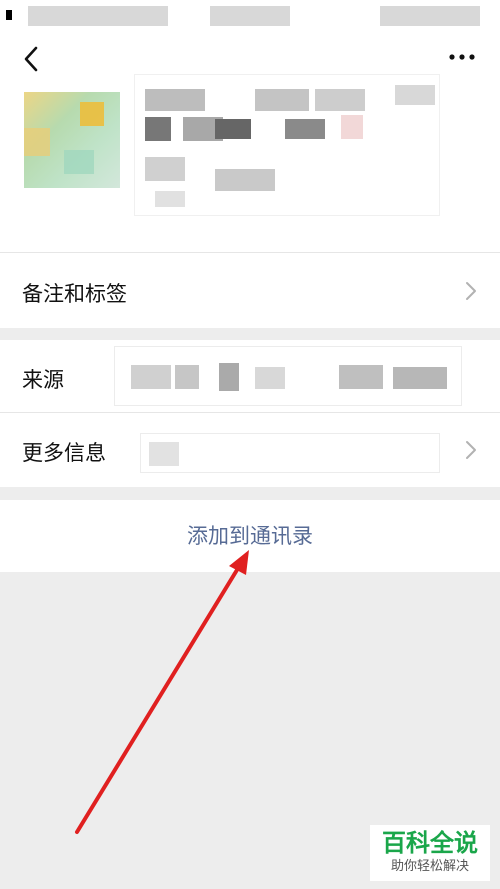 This screenshot has height=889, width=500. What do you see at coordinates (250, 252) in the screenshot?
I see `divider` at bounding box center [250, 252].